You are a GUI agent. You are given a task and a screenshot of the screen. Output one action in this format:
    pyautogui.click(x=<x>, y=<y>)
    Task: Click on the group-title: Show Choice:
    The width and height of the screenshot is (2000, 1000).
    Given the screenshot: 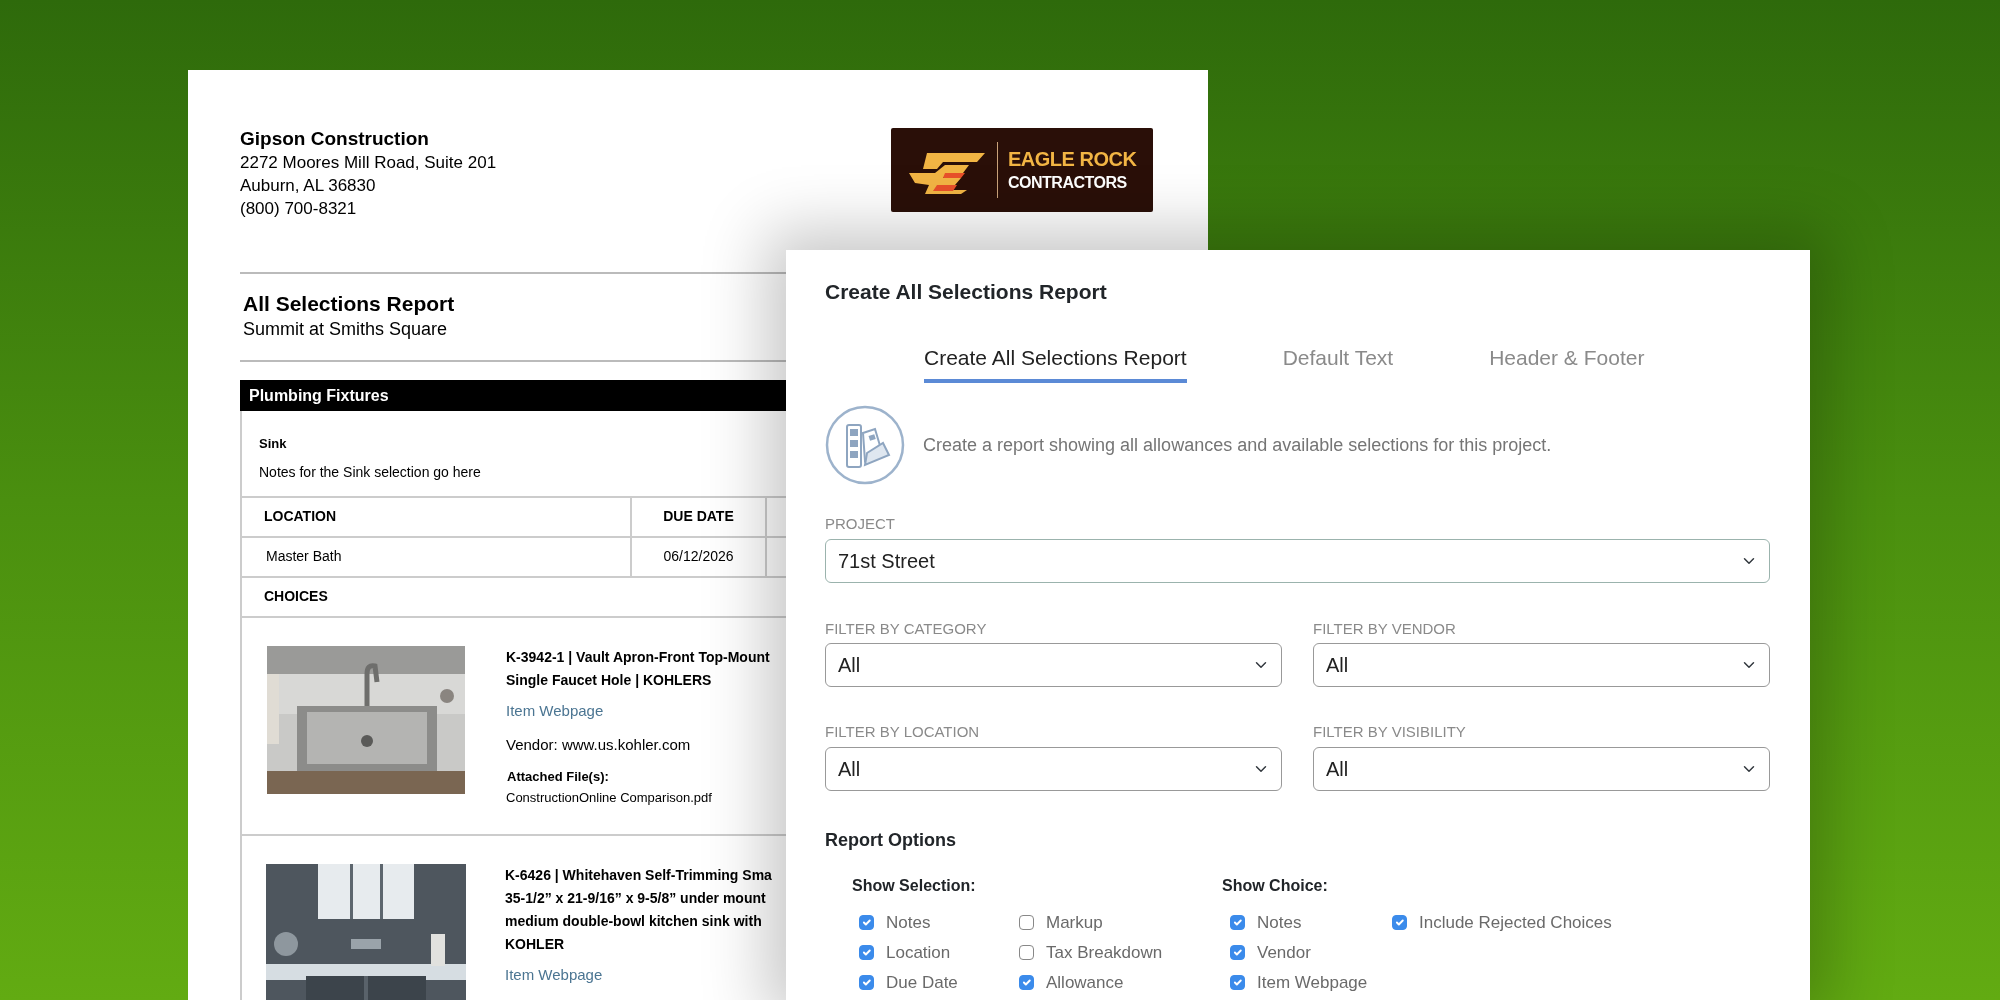 What is the action you would take?
    pyautogui.click(x=1275, y=885)
    